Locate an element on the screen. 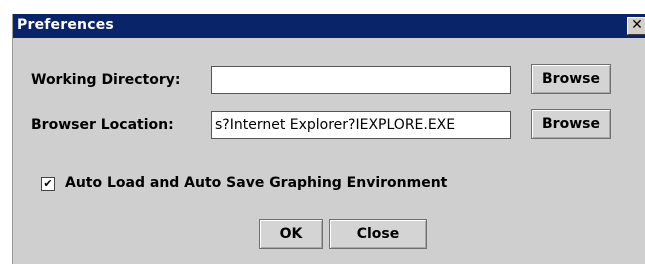 Image resolution: width=645 pixels, height=270 pixels. ok-button-label: OK is located at coordinates (291, 234).